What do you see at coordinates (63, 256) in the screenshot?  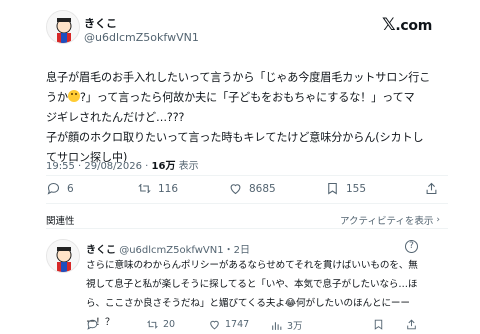 I see `reply-avatar` at bounding box center [63, 256].